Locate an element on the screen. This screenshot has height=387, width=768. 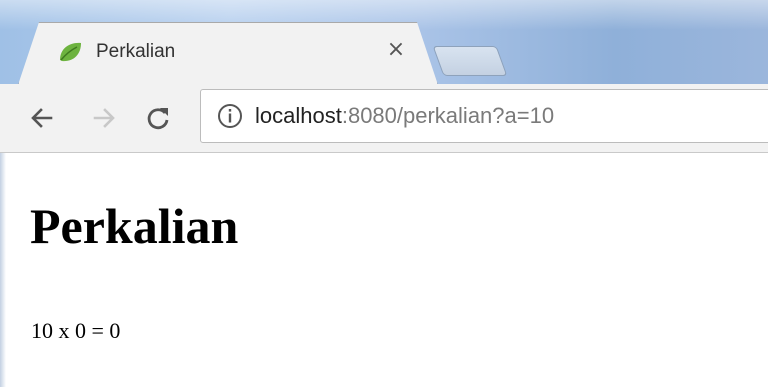
url-host: localhost is located at coordinates (298, 115).